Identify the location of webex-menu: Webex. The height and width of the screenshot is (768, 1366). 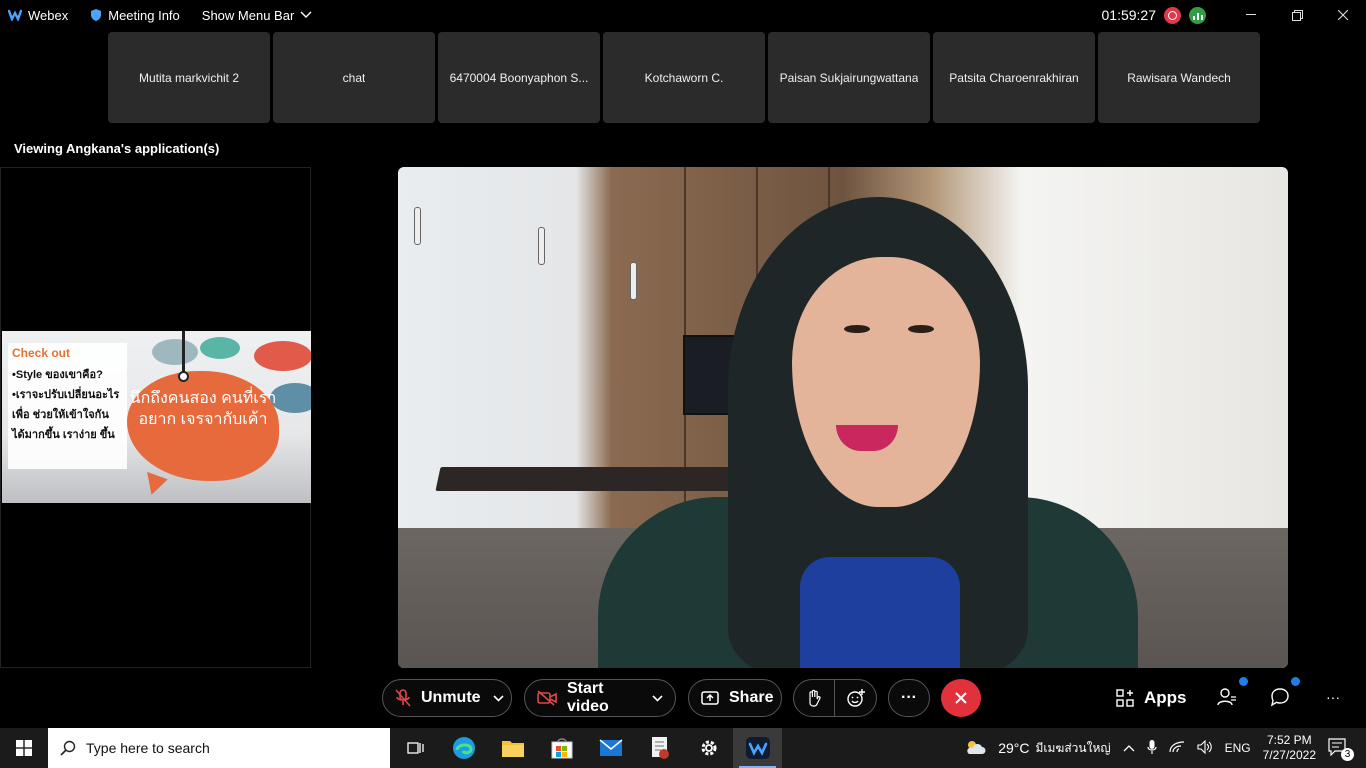
(38, 15).